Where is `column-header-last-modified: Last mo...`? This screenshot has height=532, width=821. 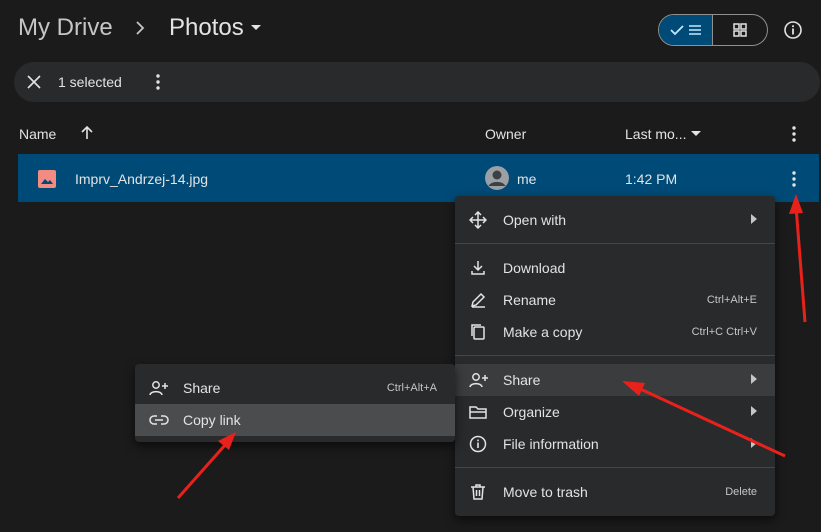
column-header-last-modified: Last mo... is located at coordinates (663, 134).